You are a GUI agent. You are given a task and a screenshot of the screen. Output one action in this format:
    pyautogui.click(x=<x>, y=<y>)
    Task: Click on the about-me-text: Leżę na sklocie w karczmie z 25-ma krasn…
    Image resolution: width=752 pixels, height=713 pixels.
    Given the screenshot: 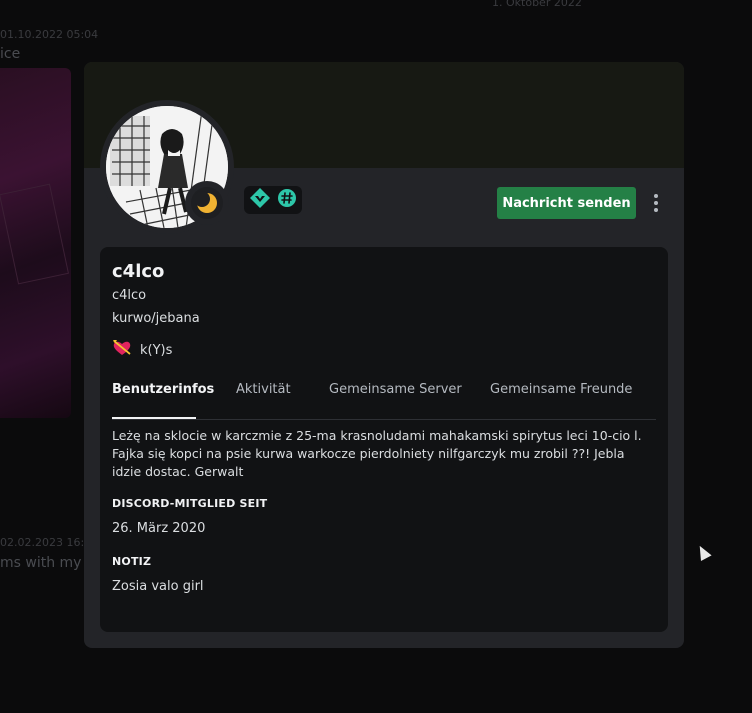 What is the action you would take?
    pyautogui.click(x=377, y=453)
    